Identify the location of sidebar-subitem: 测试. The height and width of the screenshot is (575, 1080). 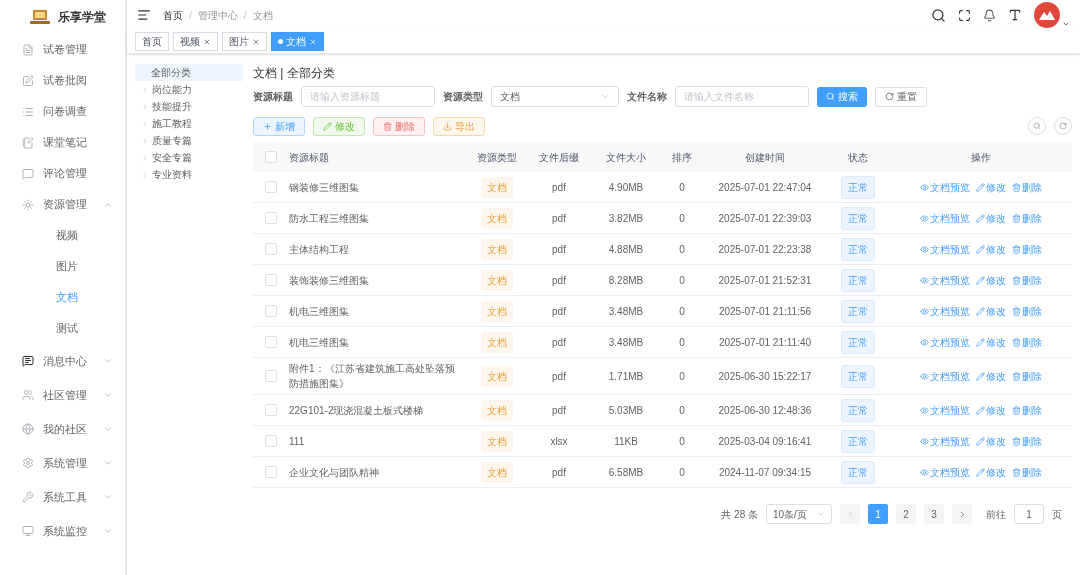
(62, 328).